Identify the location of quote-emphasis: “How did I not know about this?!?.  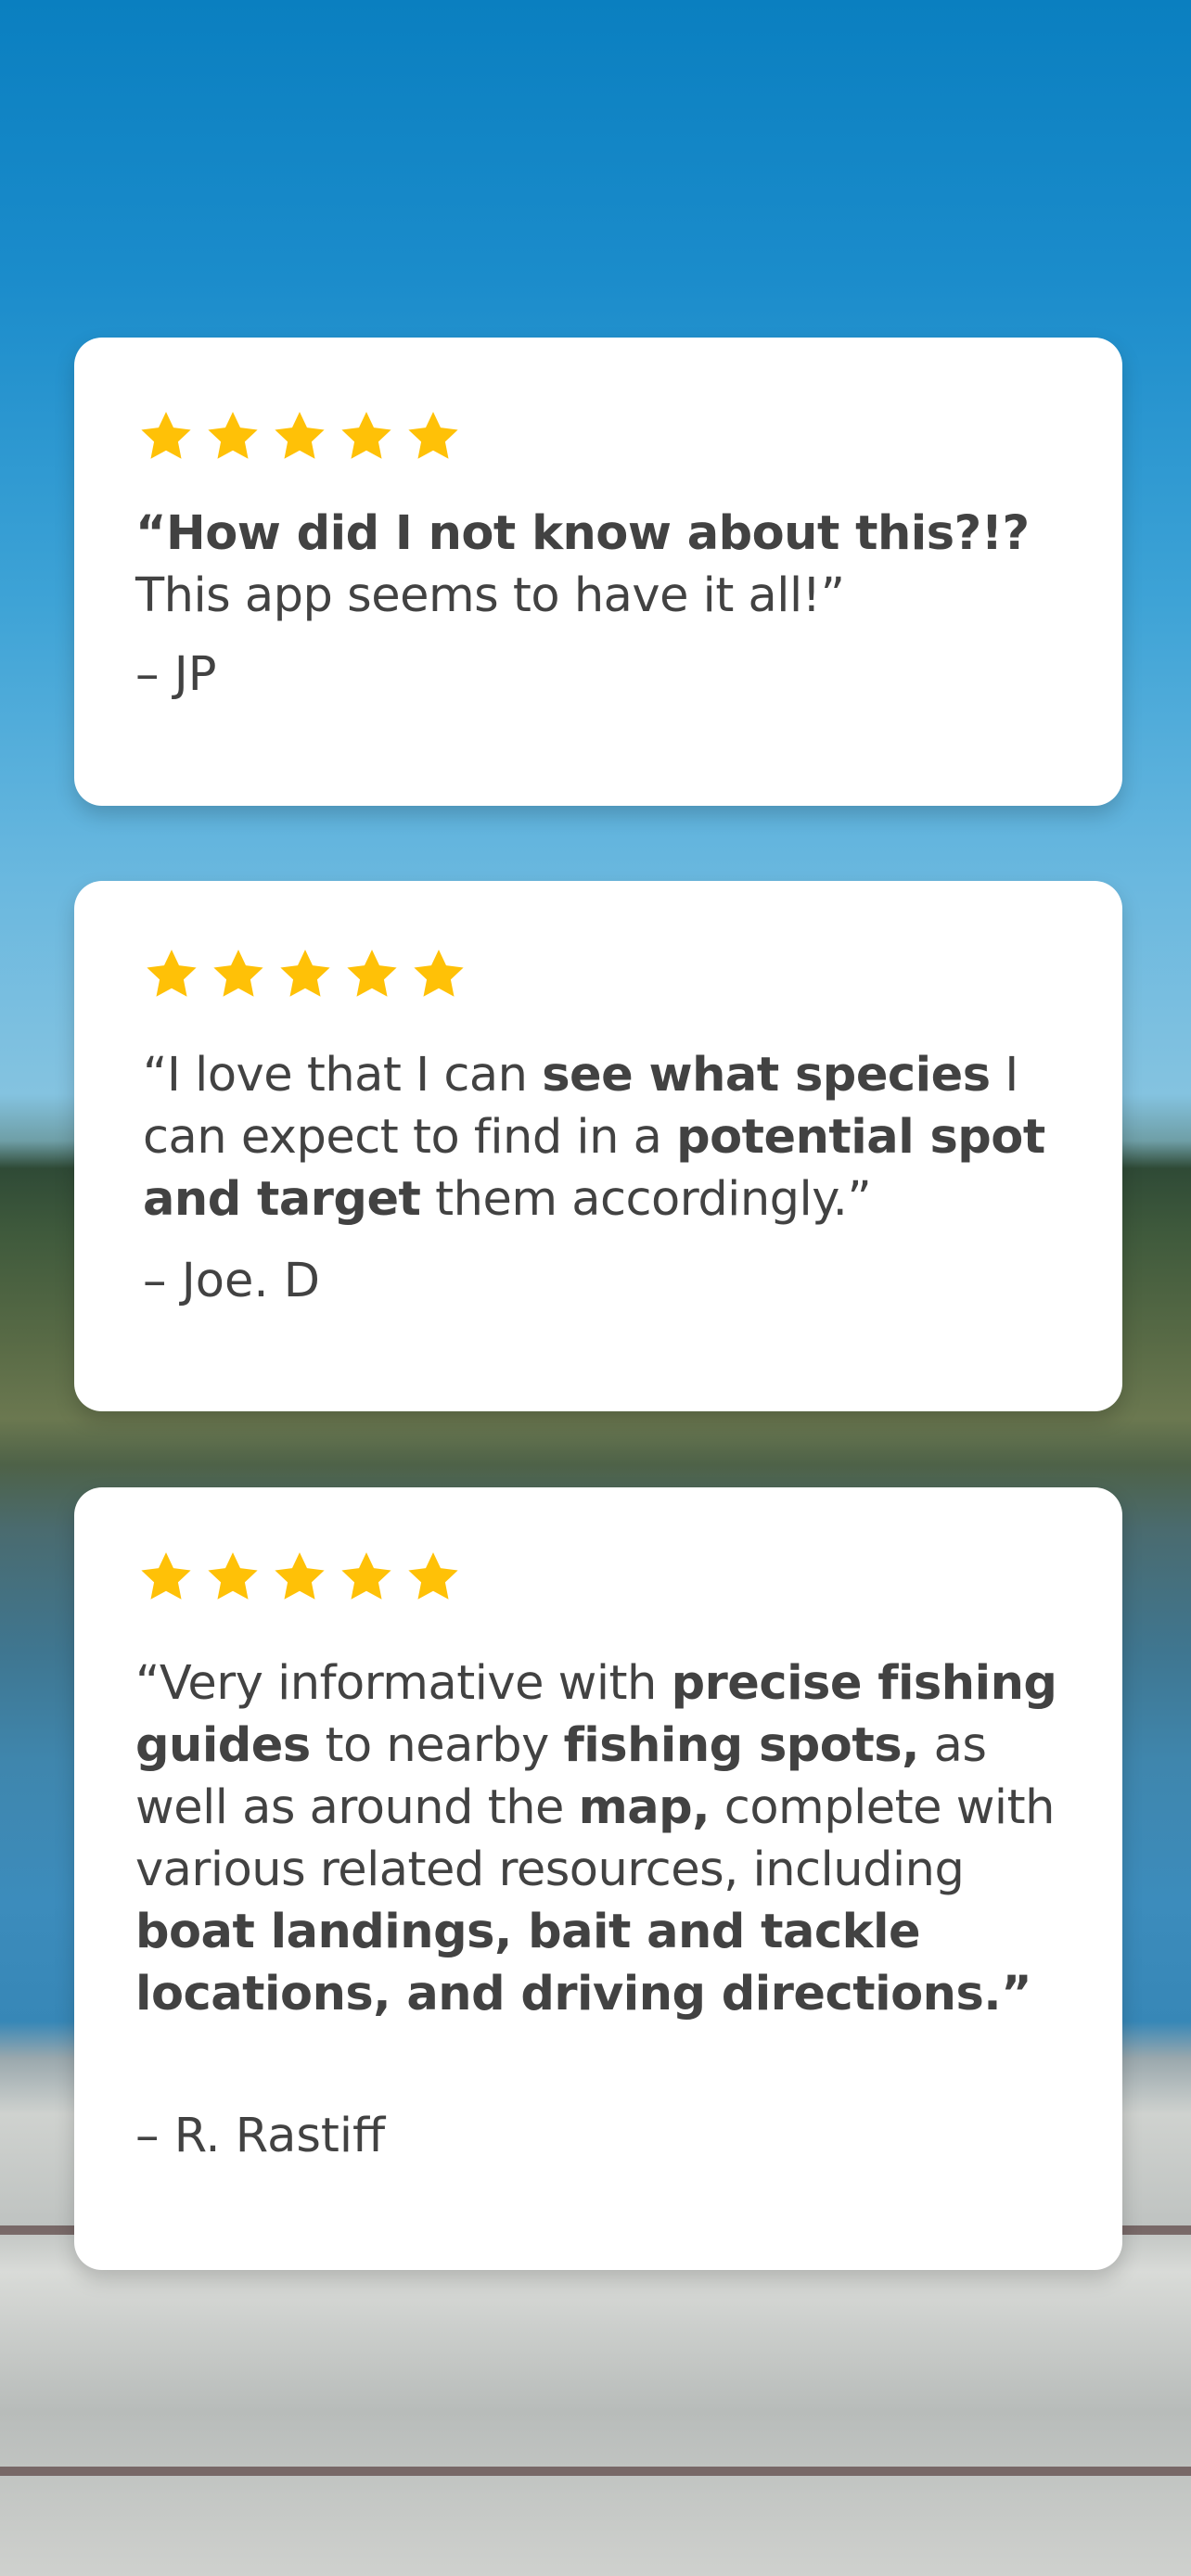
(582, 533).